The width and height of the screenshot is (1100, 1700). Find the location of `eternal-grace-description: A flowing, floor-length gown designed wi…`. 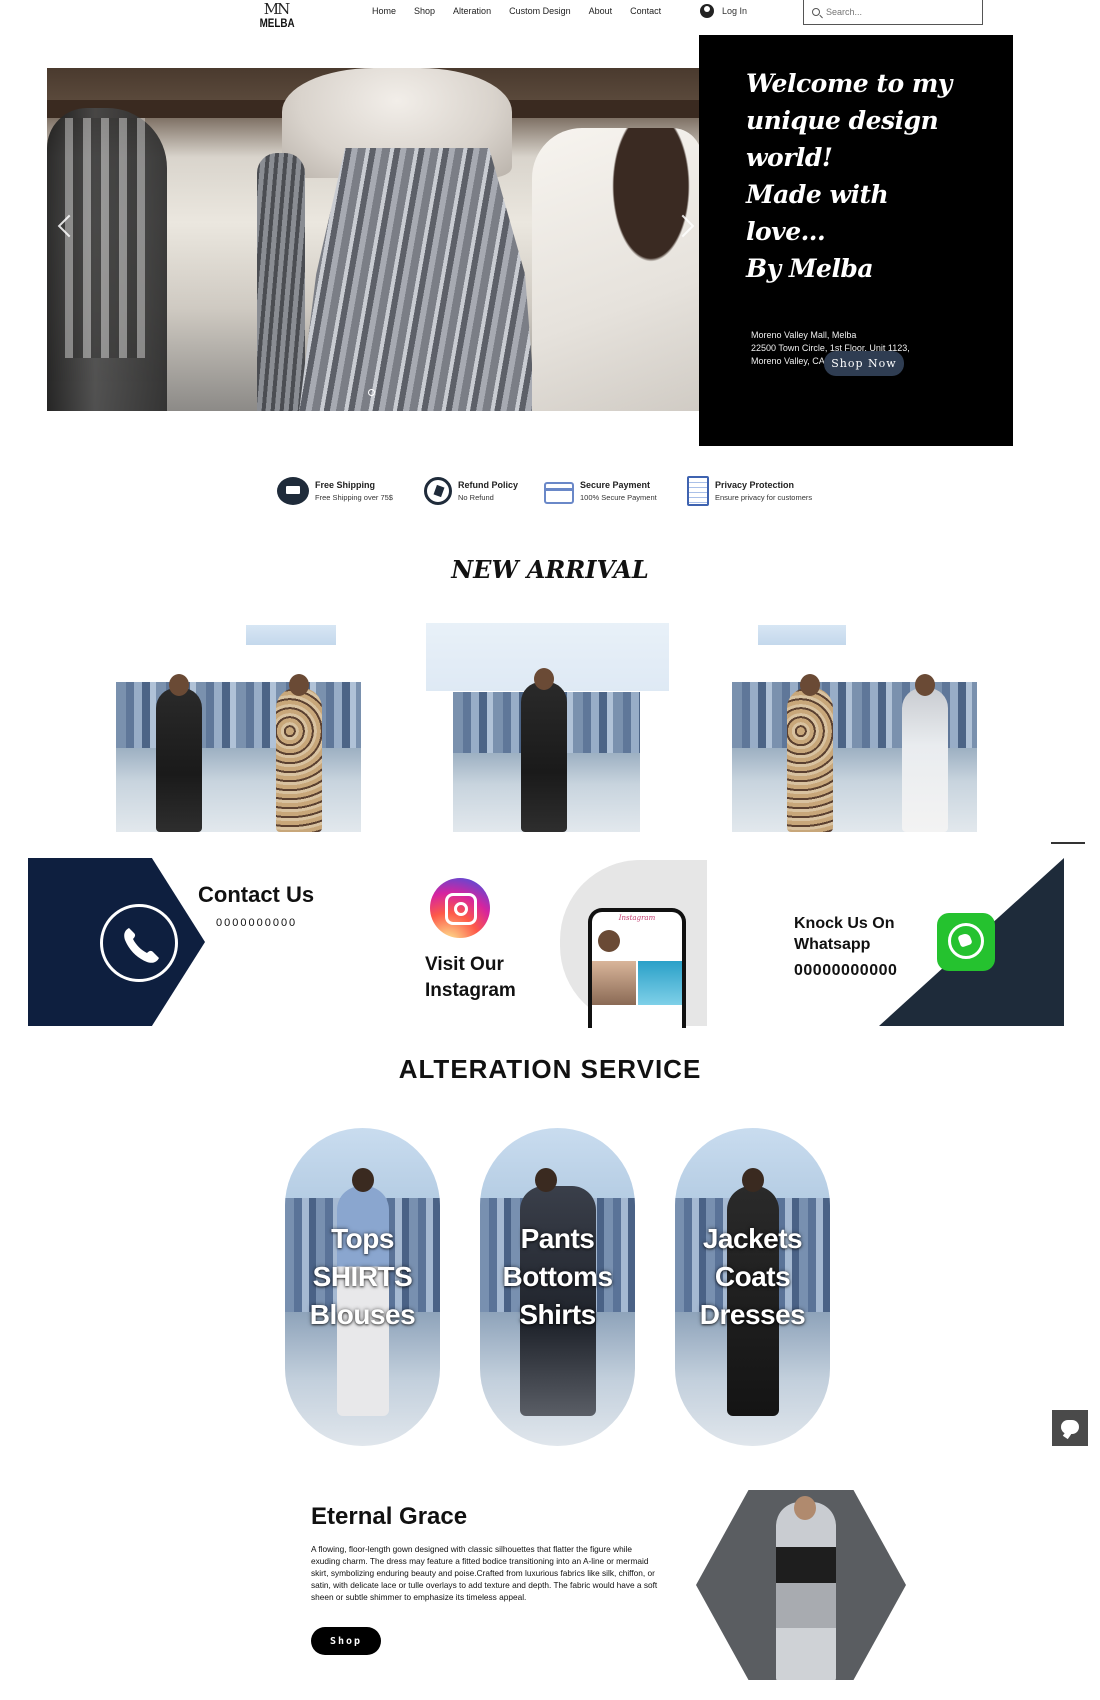

eternal-grace-description: A flowing, floor-length gown designed wi… is located at coordinates (484, 1573).